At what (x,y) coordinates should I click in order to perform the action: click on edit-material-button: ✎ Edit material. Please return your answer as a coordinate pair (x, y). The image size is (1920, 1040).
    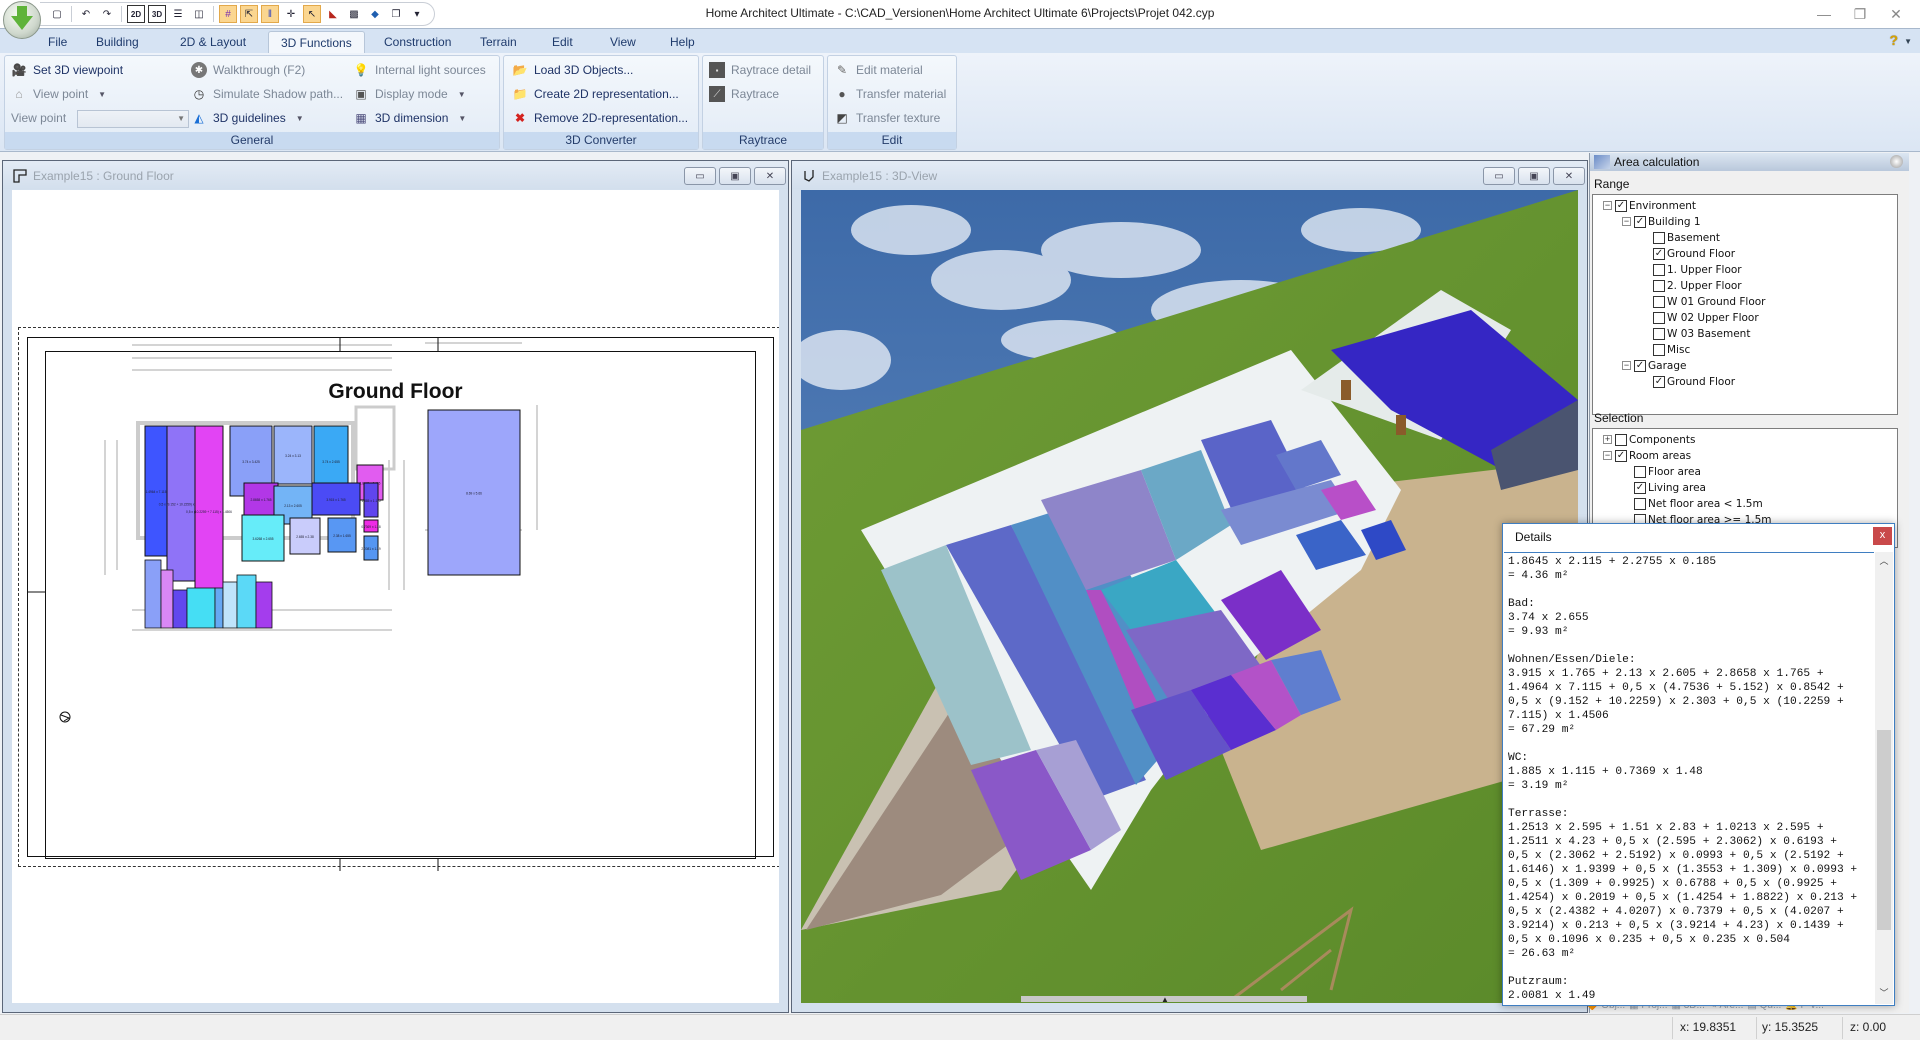
    Looking at the image, I should click on (878, 70).